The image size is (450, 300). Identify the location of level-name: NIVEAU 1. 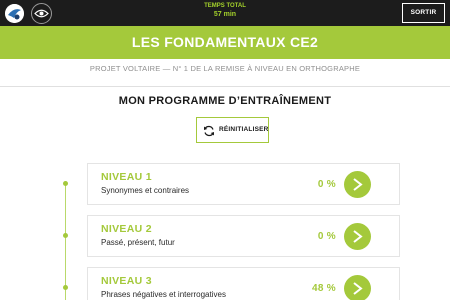
(126, 177).